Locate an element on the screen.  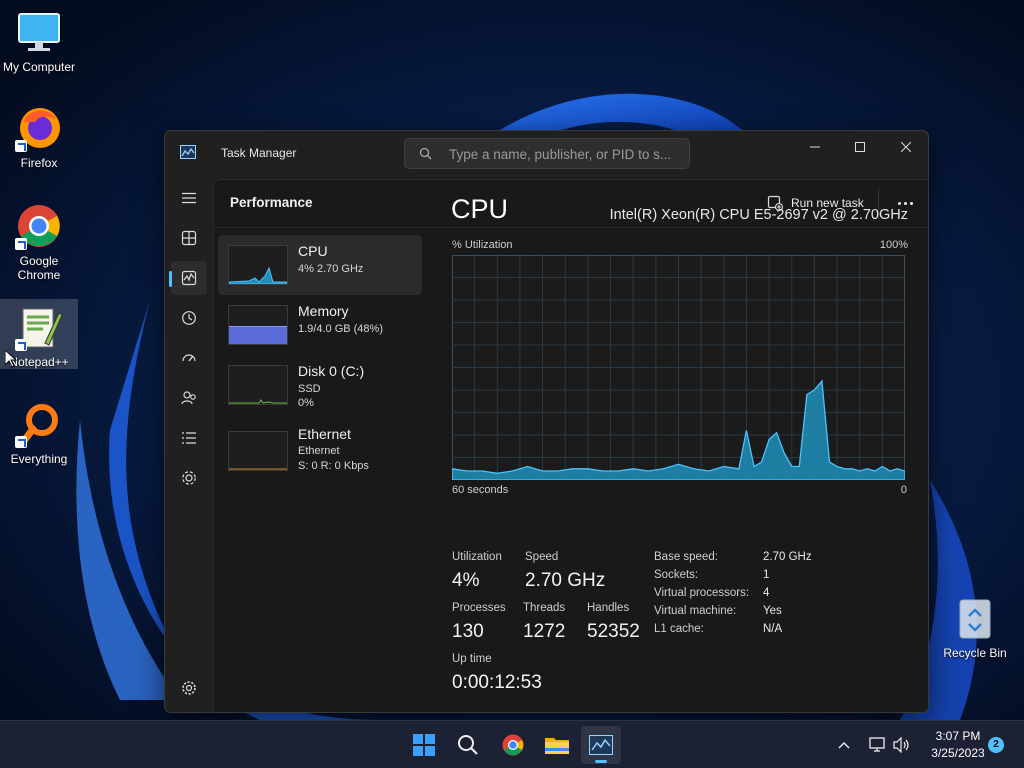
taskbar-search-button is located at coordinates (468, 745).